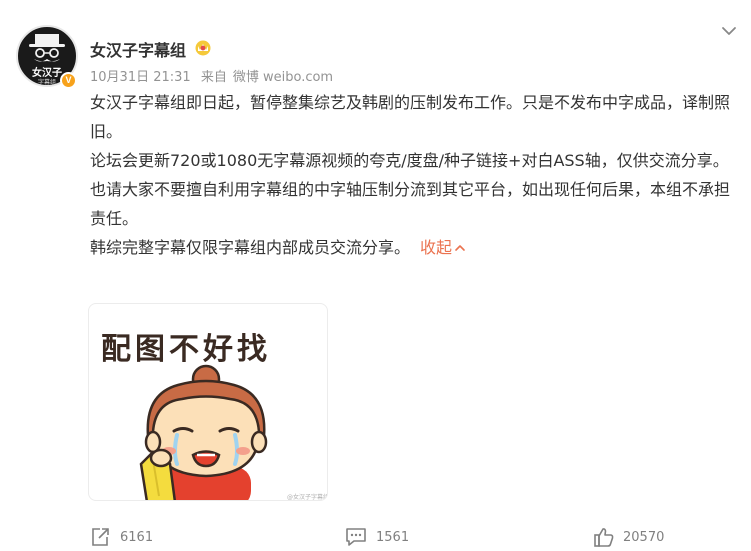 The image size is (751, 551). What do you see at coordinates (137, 537) in the screenshot?
I see `repost-count: 6161` at bounding box center [137, 537].